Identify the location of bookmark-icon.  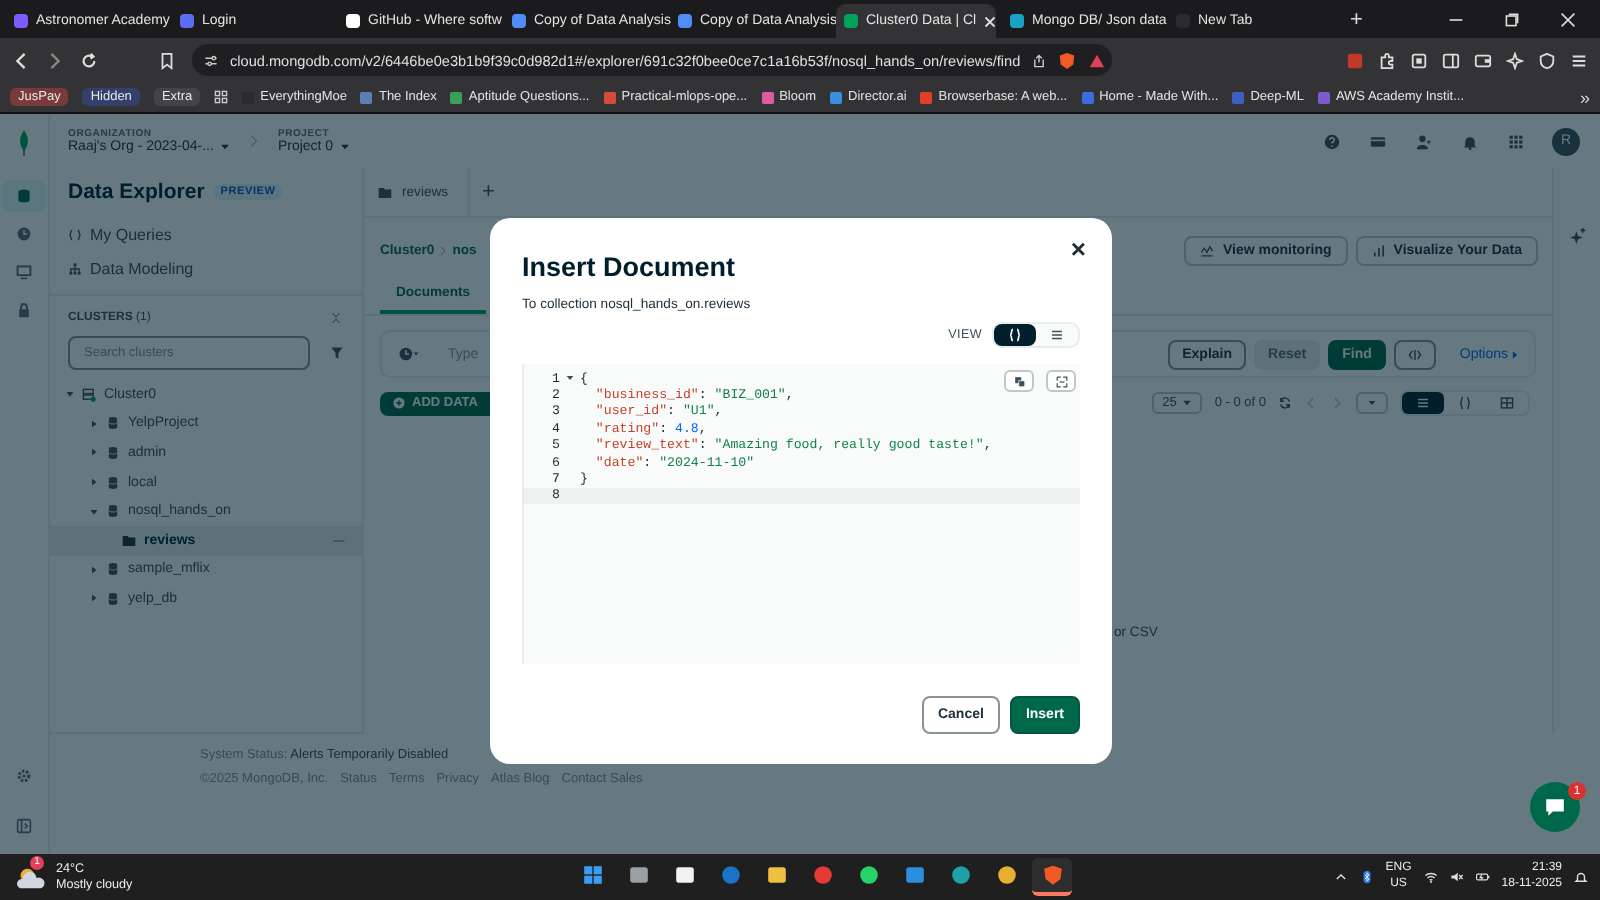
(167, 60).